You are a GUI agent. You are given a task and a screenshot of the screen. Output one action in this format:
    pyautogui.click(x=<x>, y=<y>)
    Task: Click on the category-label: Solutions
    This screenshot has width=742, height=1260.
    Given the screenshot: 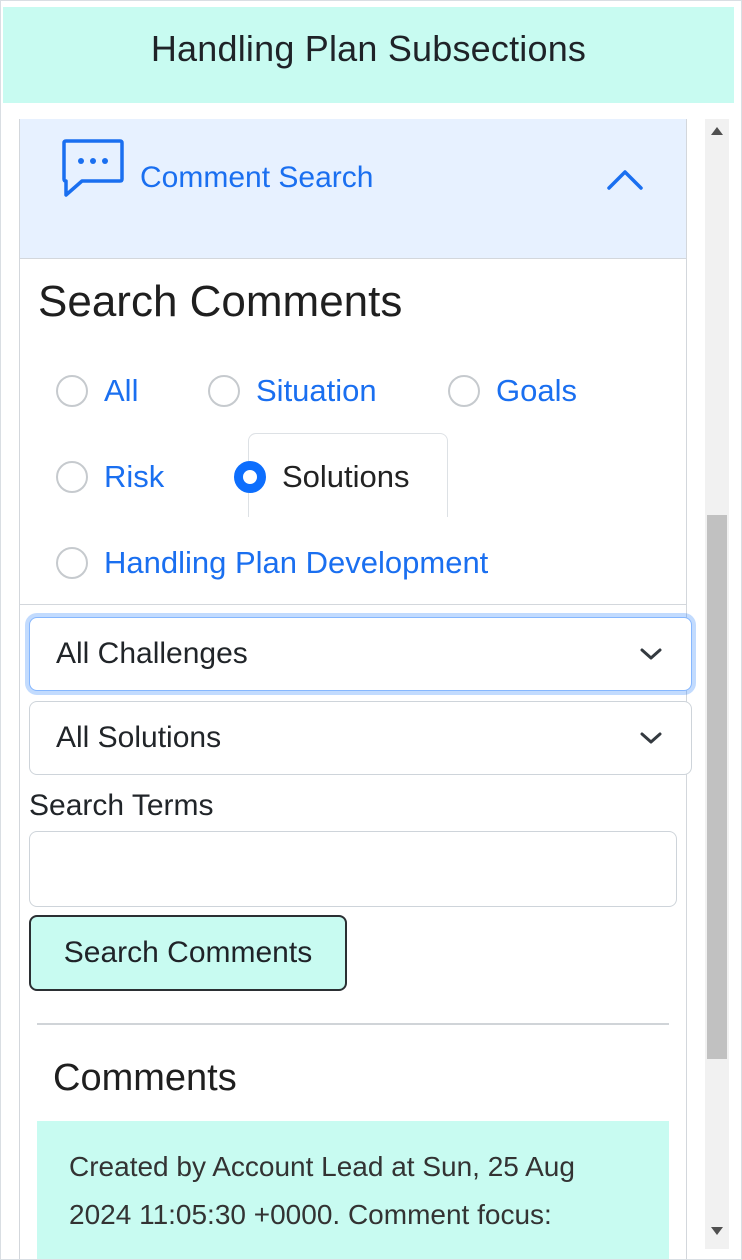 What is the action you would take?
    pyautogui.click(x=346, y=476)
    